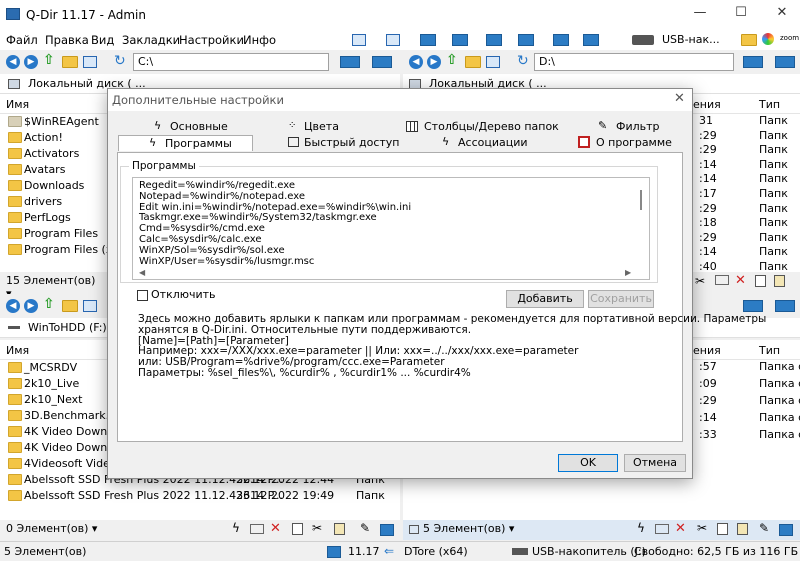 This screenshot has width=800, height=561. I want to click on scroll-right-icon: ▶, so click(628, 272).